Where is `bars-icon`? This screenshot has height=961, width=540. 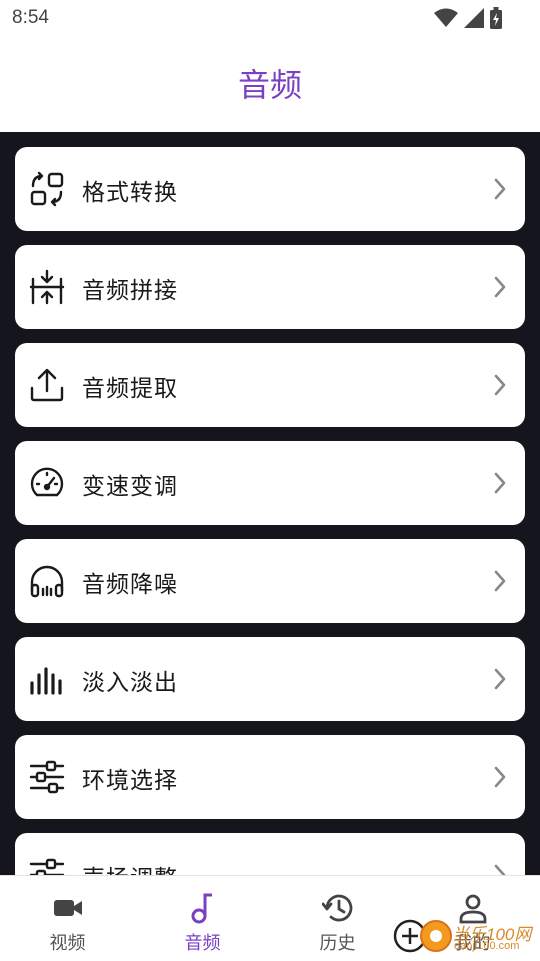
bars-icon is located at coordinates (46, 681).